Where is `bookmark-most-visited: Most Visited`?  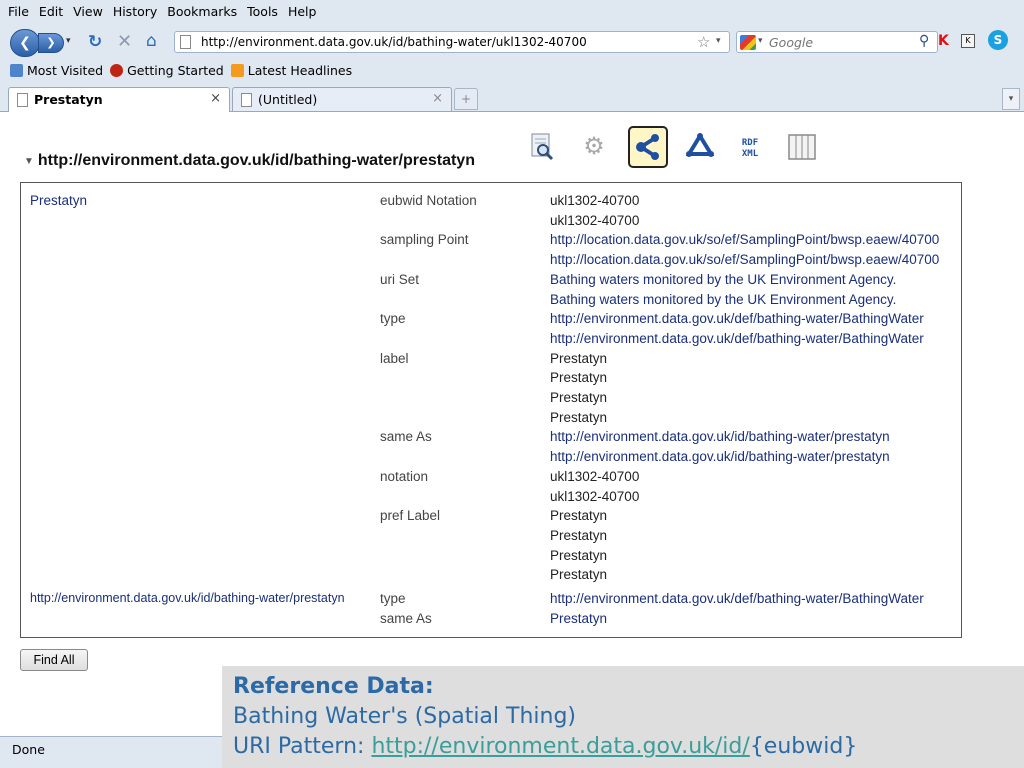 bookmark-most-visited: Most Visited is located at coordinates (56, 70).